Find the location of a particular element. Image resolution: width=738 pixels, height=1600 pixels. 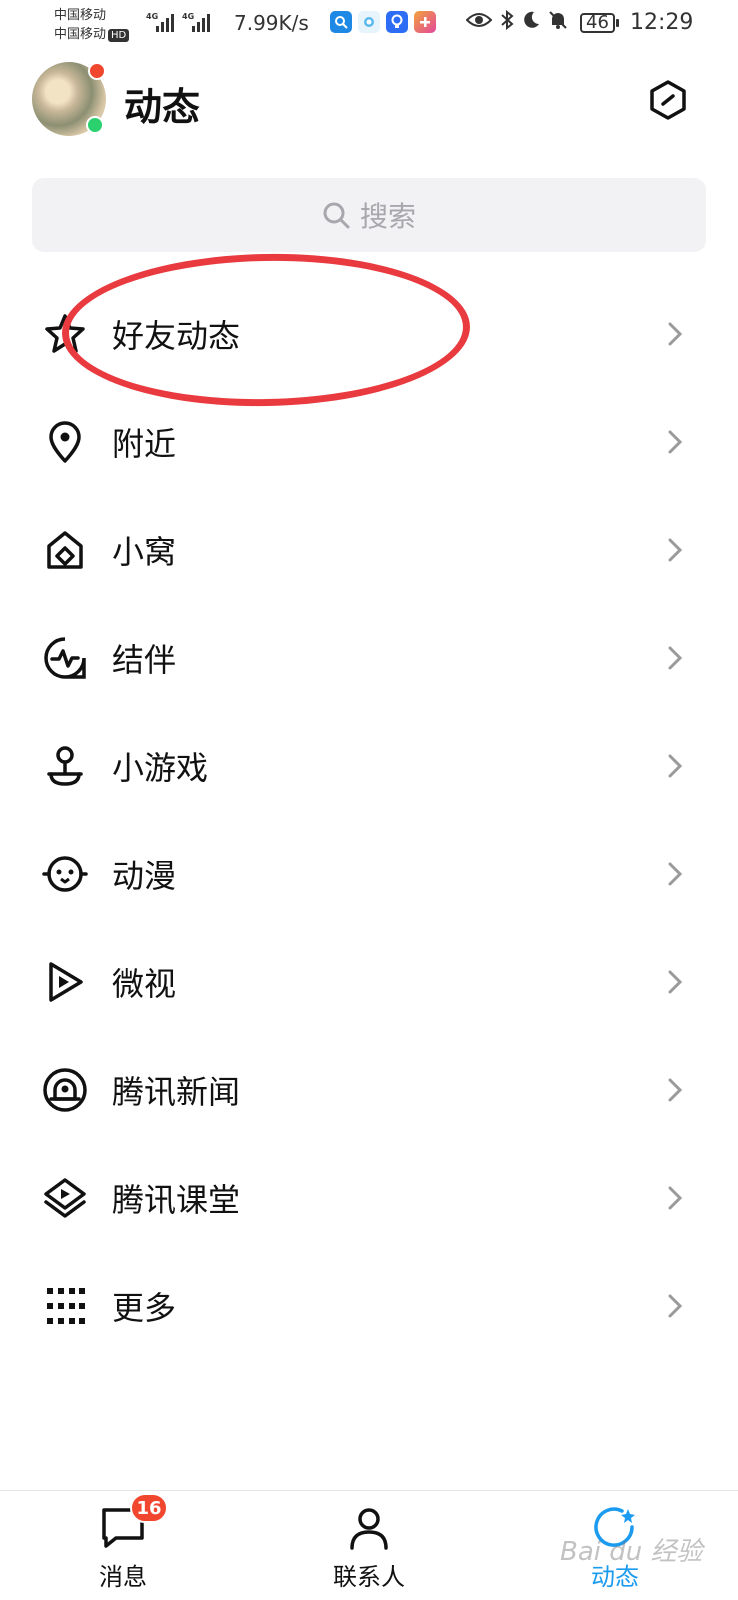

bluetooth-icon is located at coordinates (507, 22).